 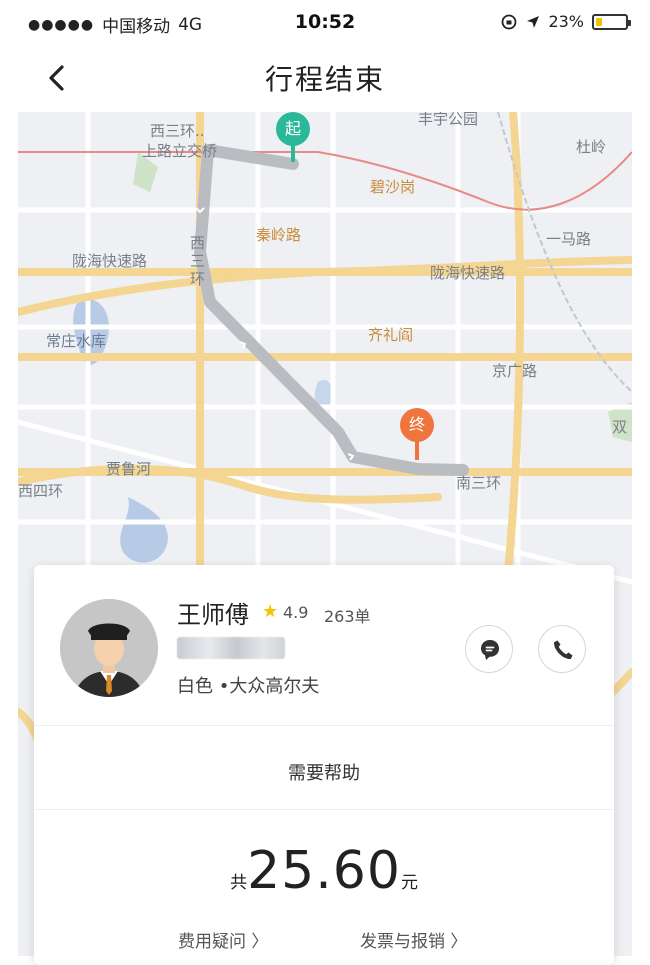 I want to click on start-marker-label: 起, so click(x=293, y=129).